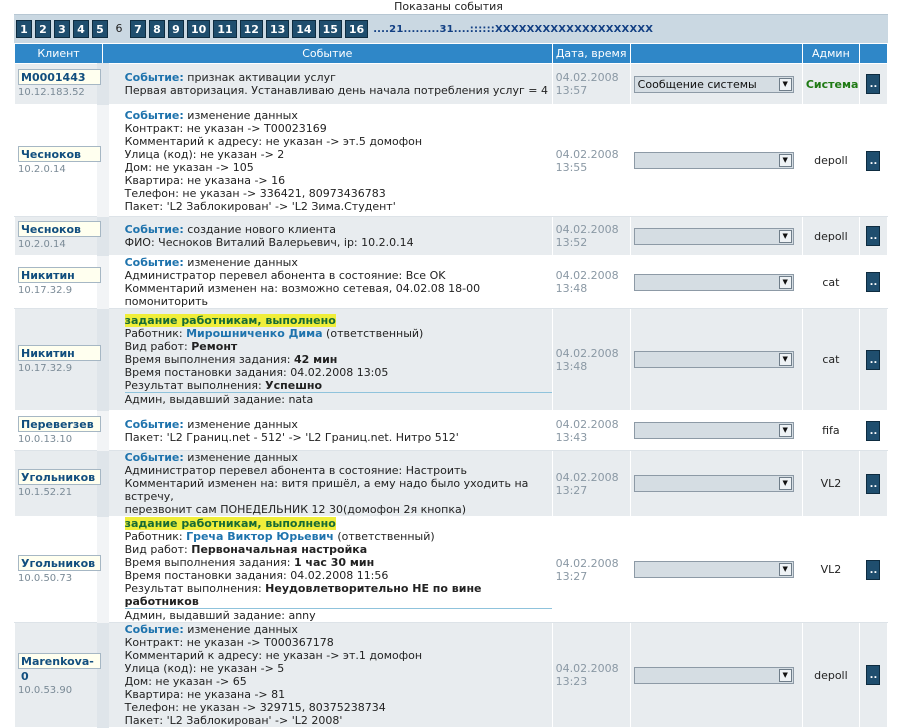  What do you see at coordinates (100, 29) in the screenshot?
I see `page-link-5: 5` at bounding box center [100, 29].